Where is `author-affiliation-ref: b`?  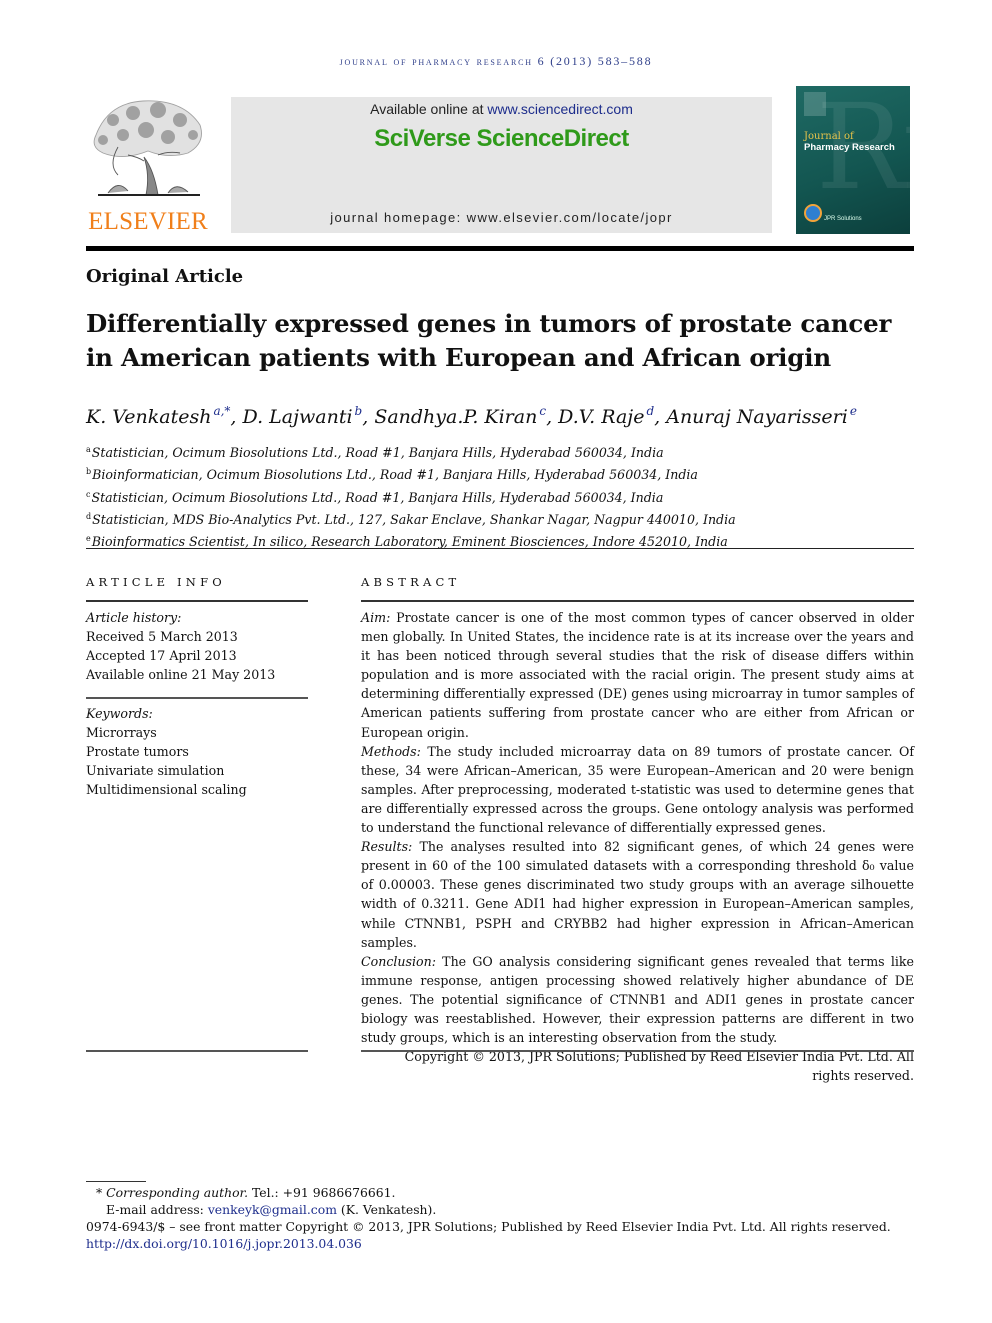 author-affiliation-ref: b is located at coordinates (359, 411).